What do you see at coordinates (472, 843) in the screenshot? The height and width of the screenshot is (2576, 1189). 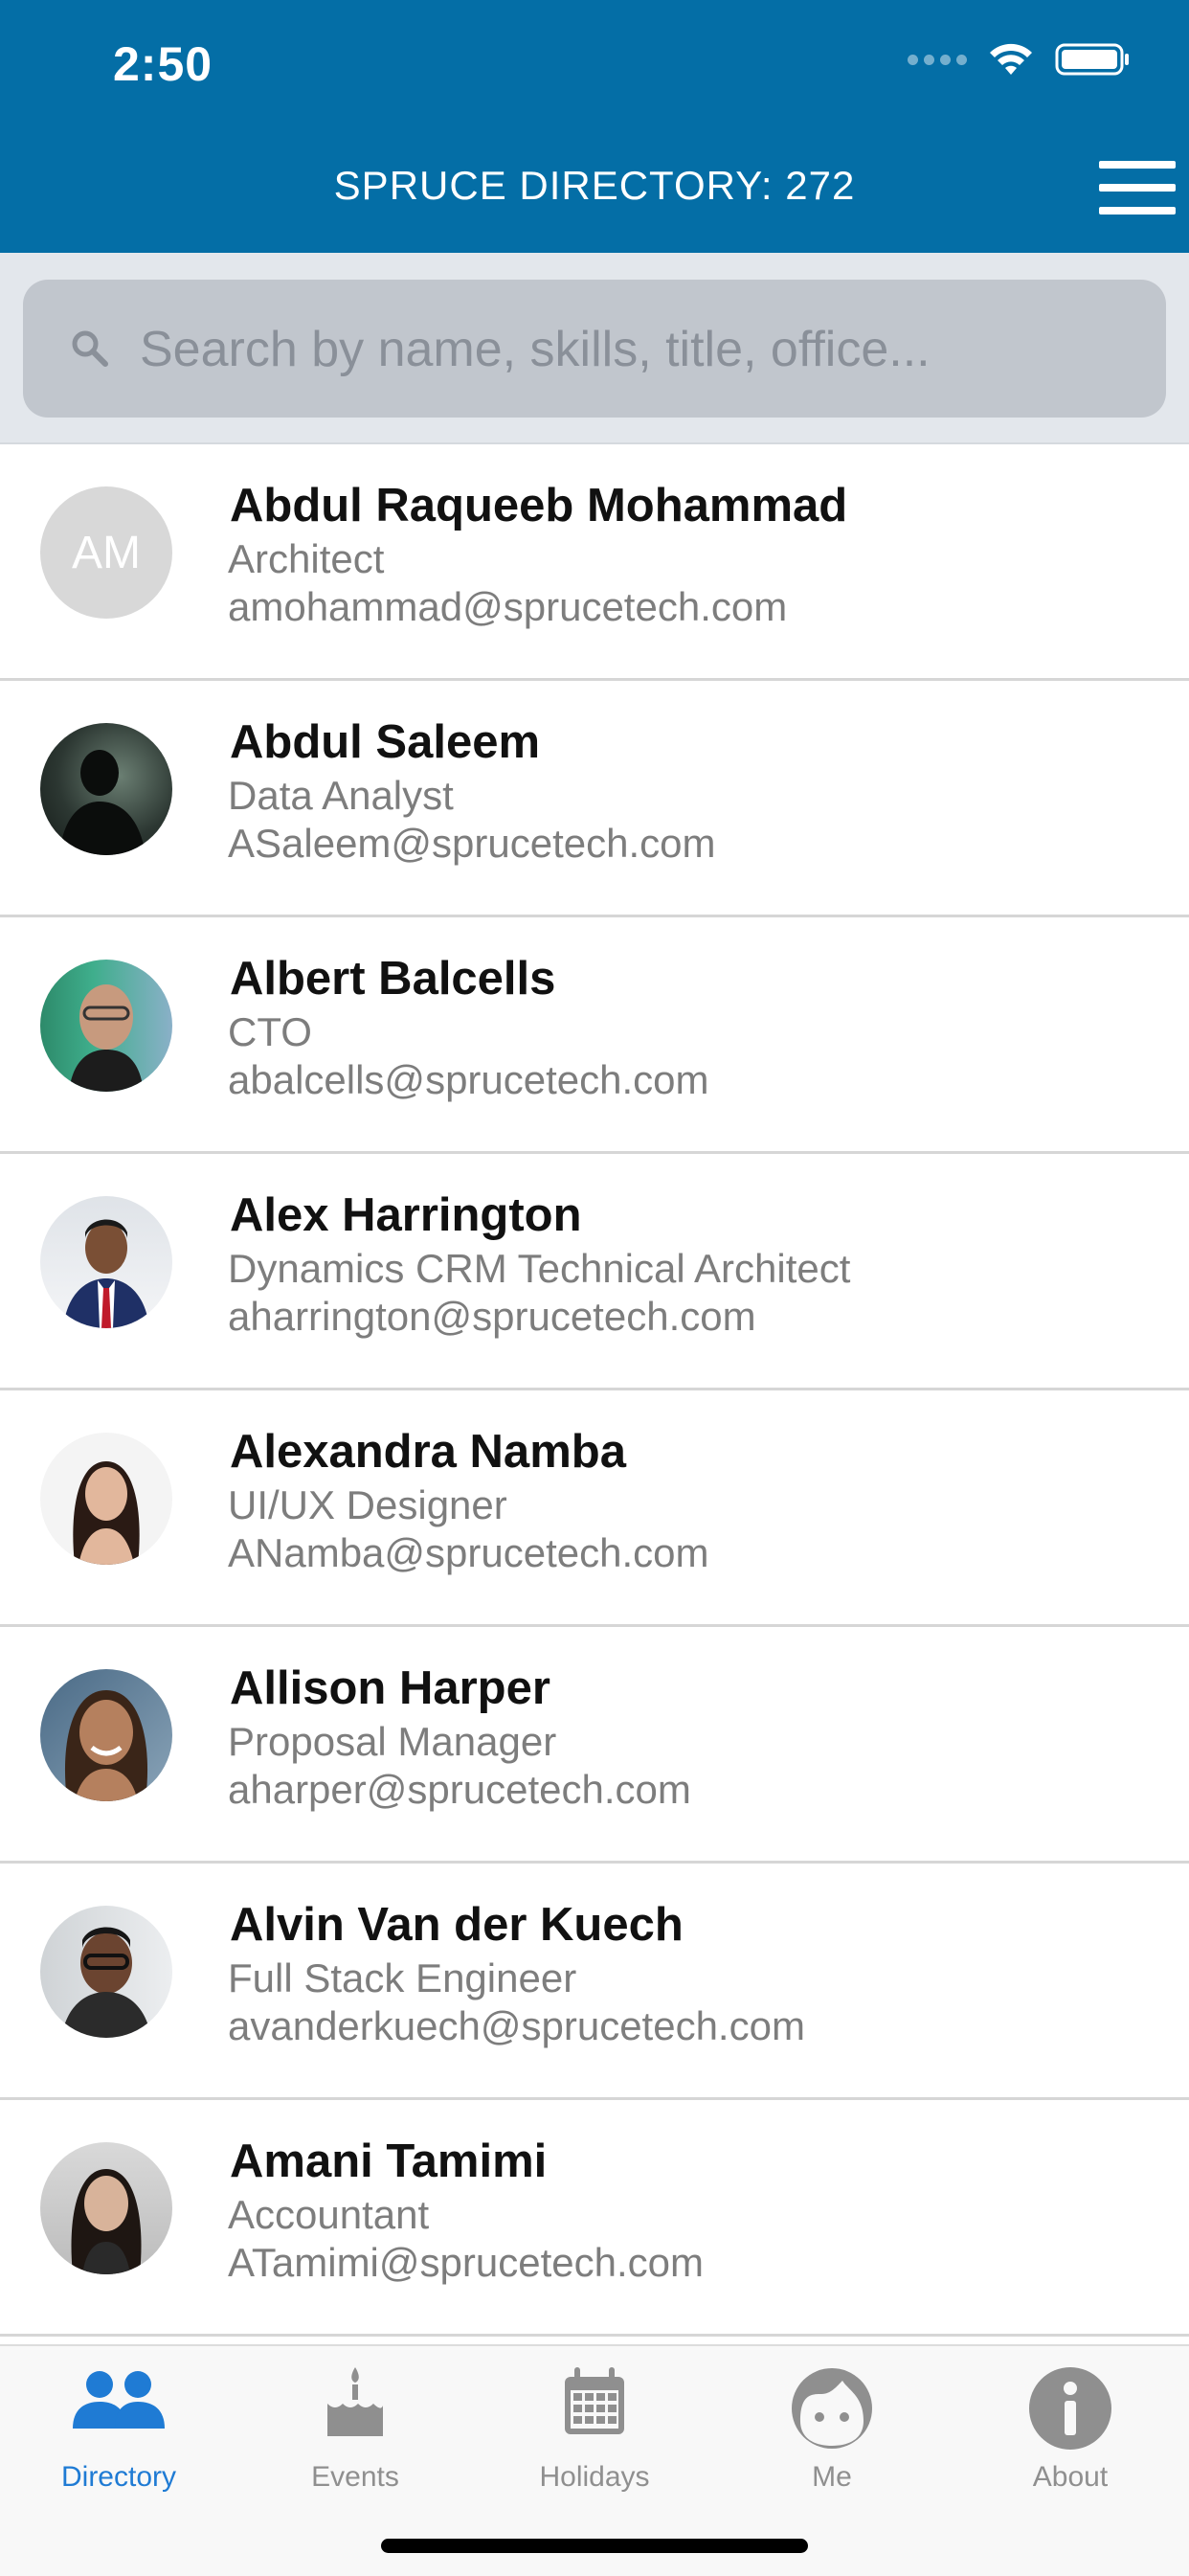 I see `person-email: ASaleem@sprucetech.com` at bounding box center [472, 843].